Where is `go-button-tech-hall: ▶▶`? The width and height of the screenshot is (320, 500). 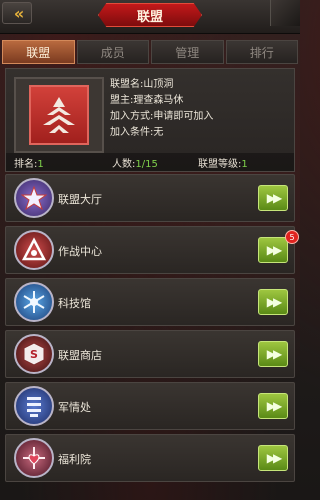 go-button-tech-hall: ▶▶ is located at coordinates (273, 302).